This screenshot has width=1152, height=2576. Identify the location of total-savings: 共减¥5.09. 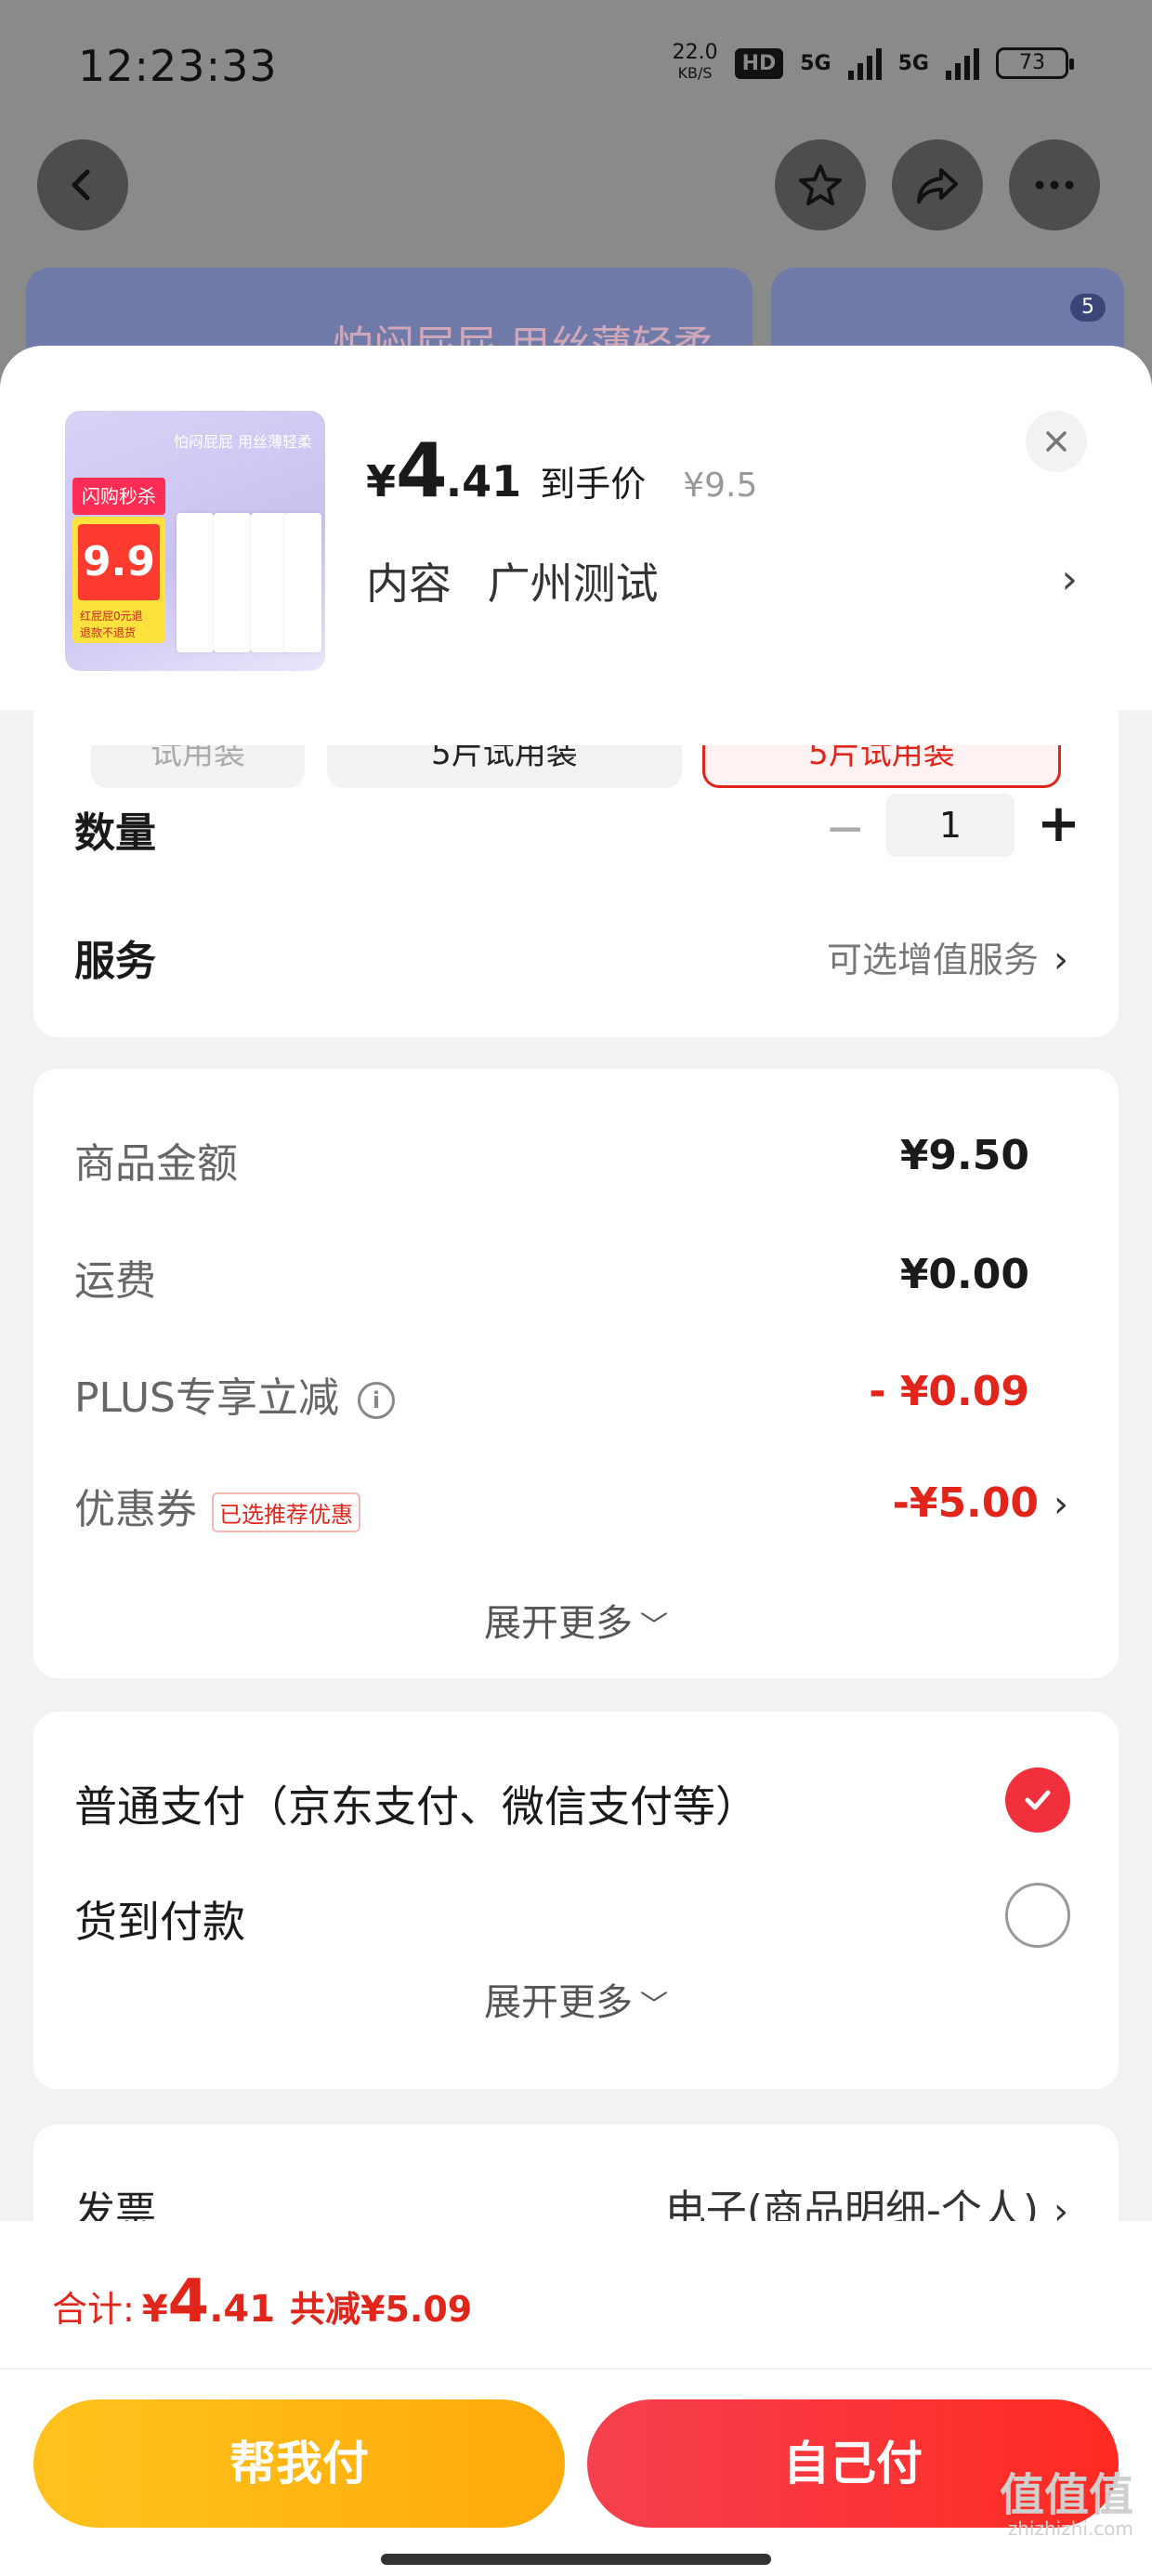
(381, 2309).